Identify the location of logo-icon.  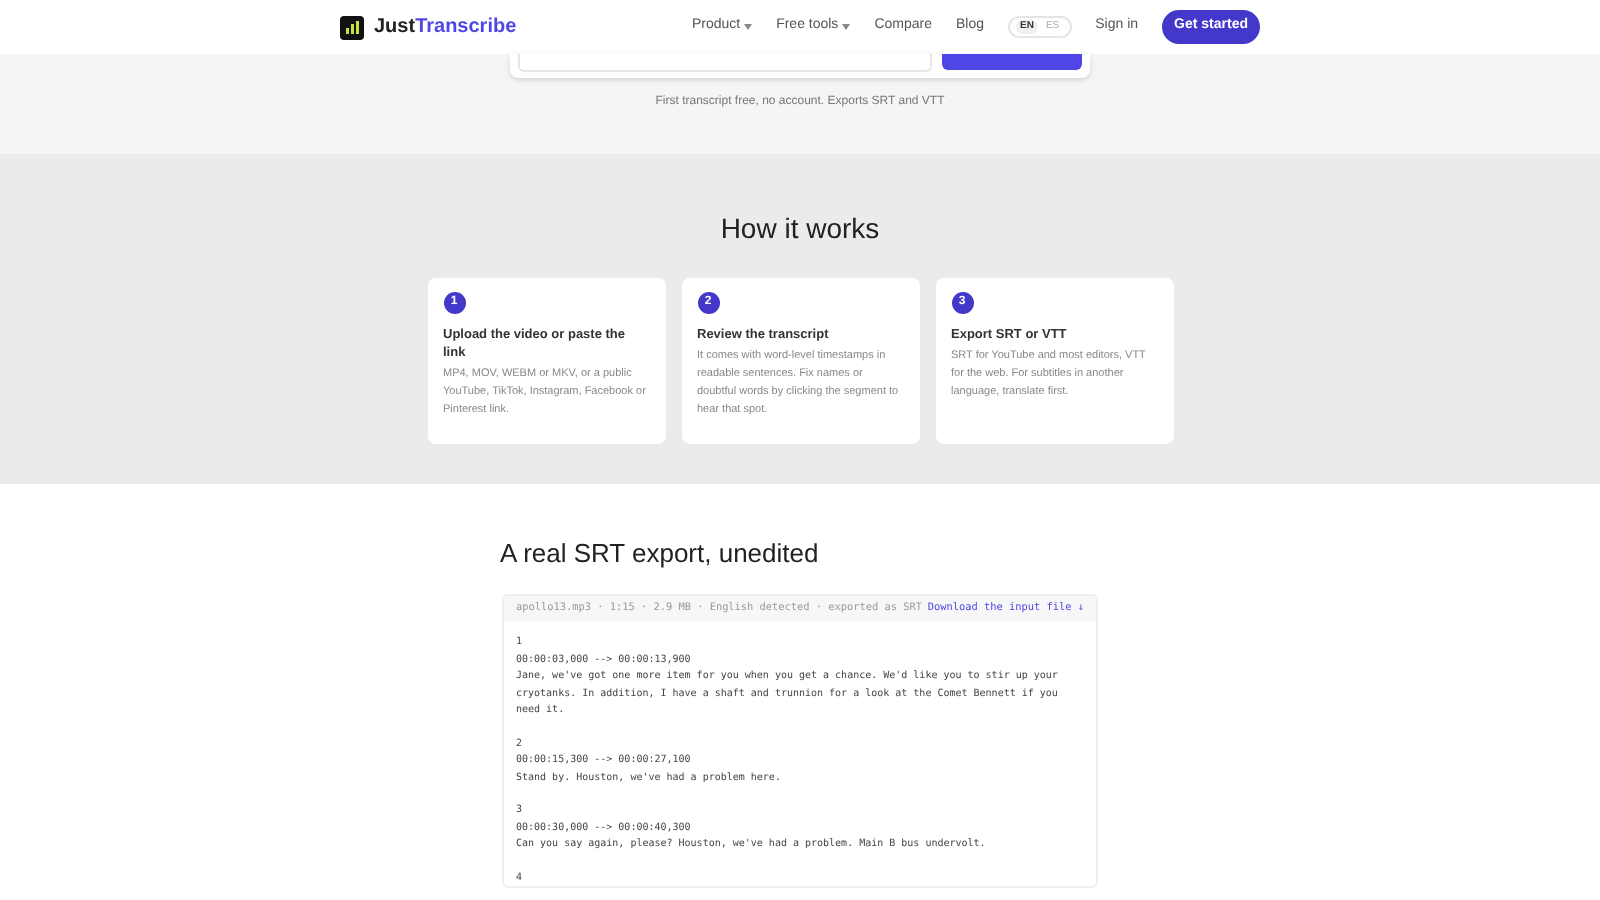
(352, 27).